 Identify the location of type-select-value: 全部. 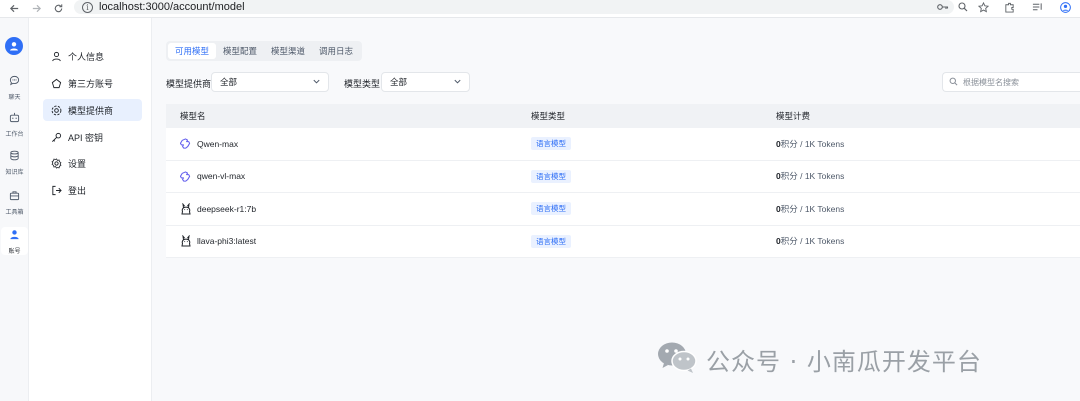
(399, 82).